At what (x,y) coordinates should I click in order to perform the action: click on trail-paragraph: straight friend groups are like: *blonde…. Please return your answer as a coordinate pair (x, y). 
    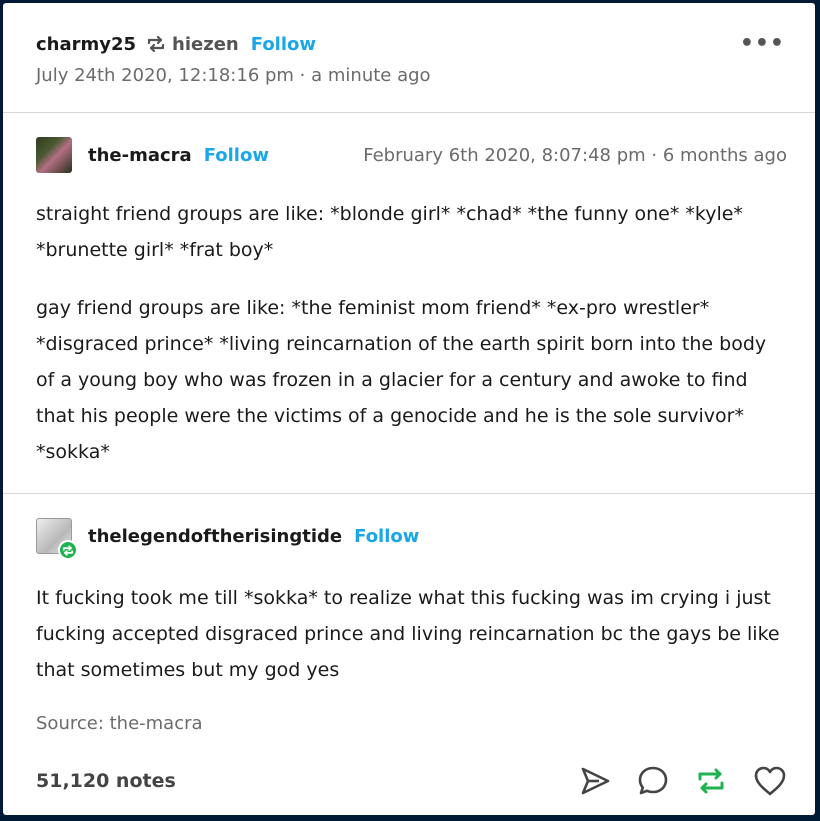
    Looking at the image, I should click on (389, 232).